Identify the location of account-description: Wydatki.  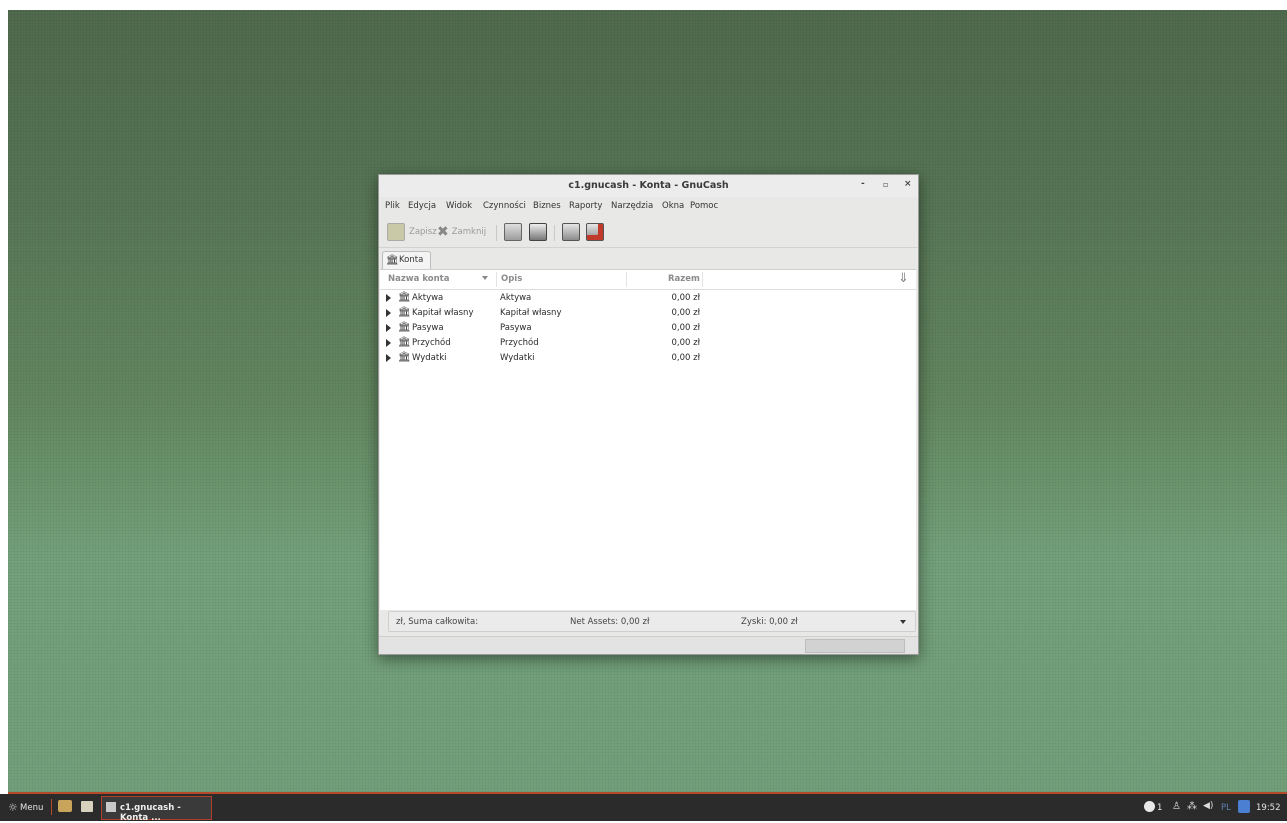
(517, 358).